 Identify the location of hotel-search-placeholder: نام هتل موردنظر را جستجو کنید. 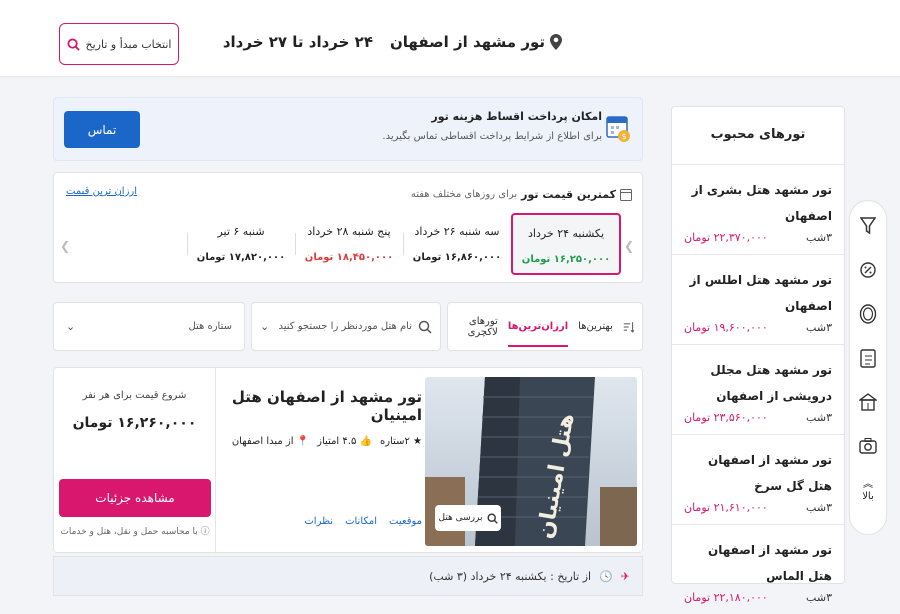
(345, 326).